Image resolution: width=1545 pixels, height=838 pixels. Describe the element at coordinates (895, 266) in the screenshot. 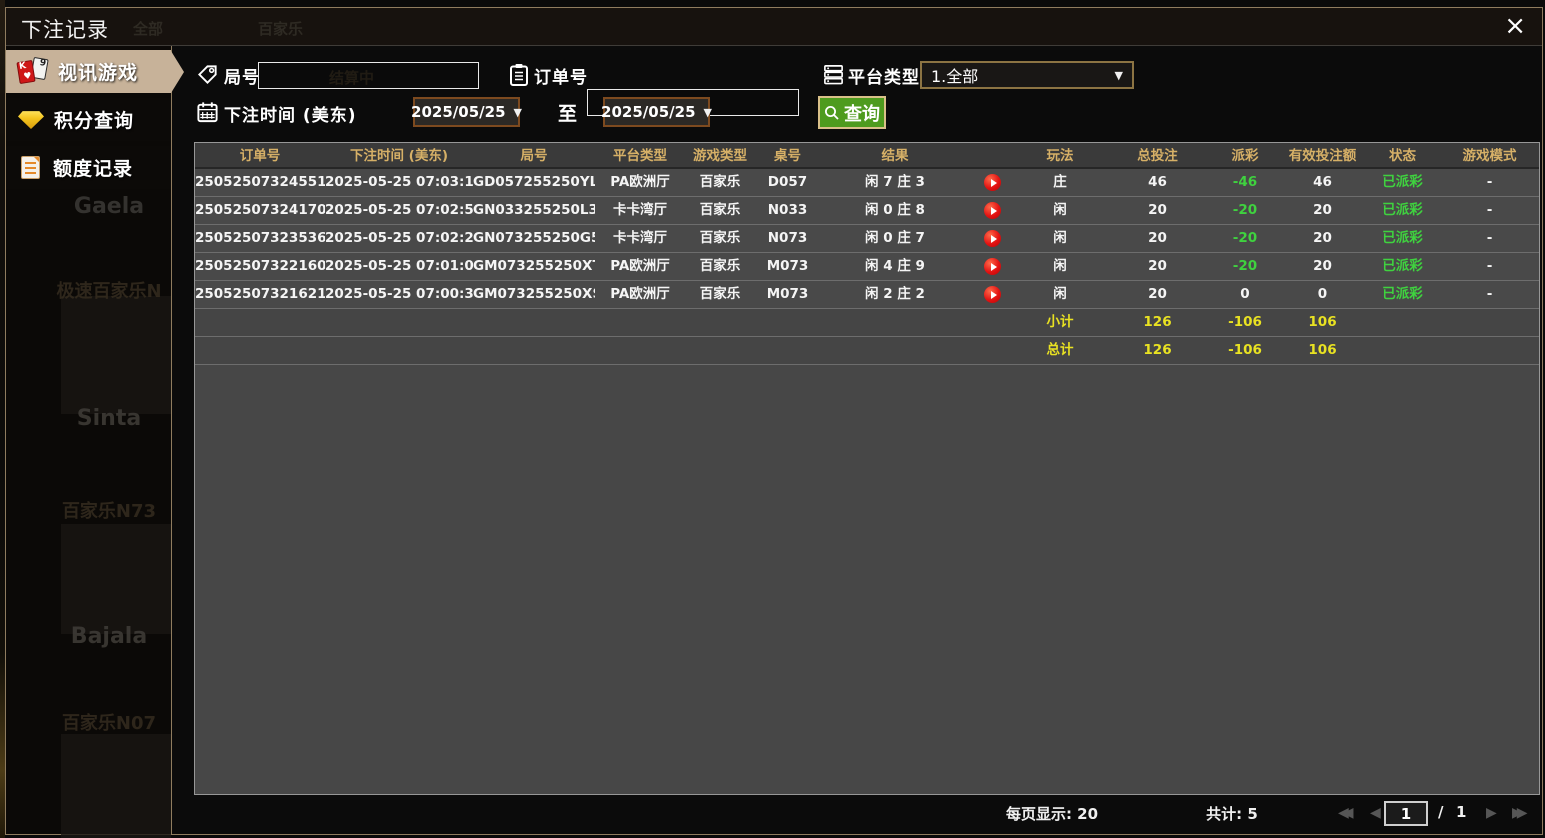

I see `cell-result: 闲 4 庄 9` at that location.